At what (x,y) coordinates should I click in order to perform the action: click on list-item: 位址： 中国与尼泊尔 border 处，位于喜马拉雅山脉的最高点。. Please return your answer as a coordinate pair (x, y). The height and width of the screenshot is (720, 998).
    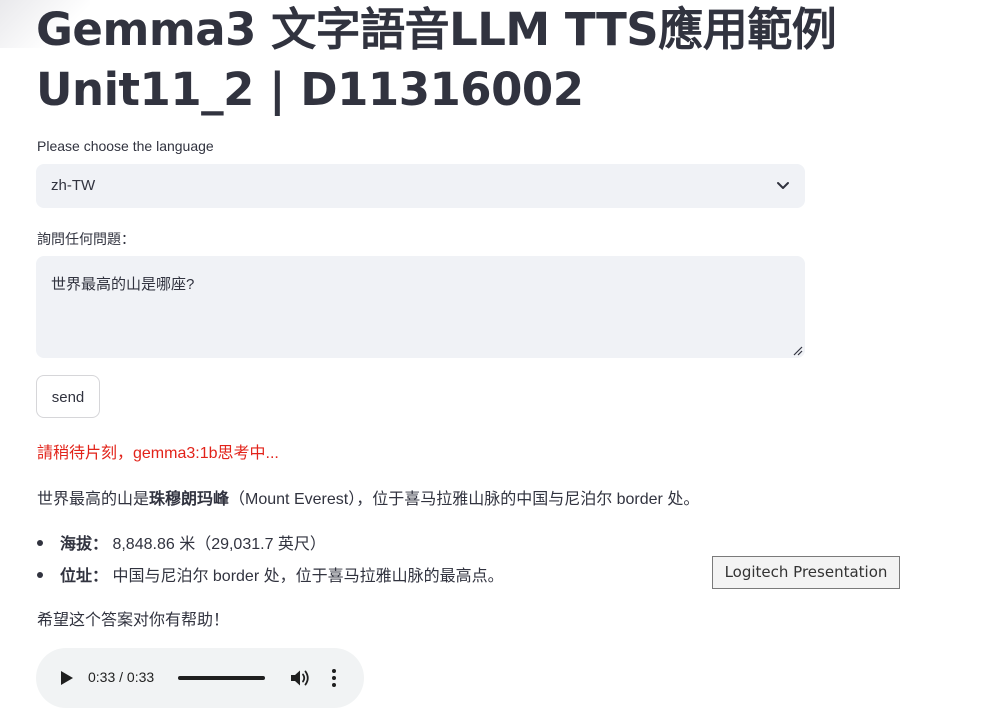
    Looking at the image, I should click on (270, 574).